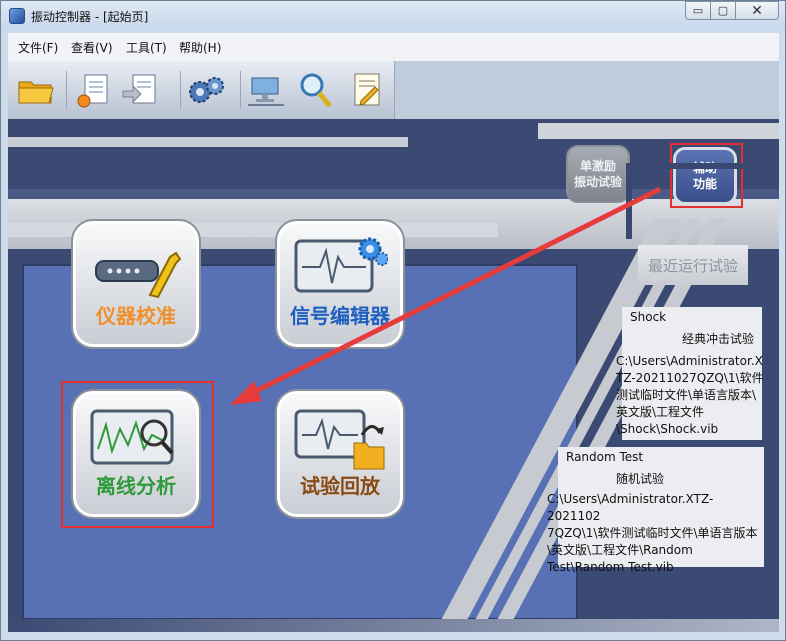 This screenshot has height=641, width=786. What do you see at coordinates (90, 17) in the screenshot?
I see `window-title: 振动控制器 - [起始页]` at bounding box center [90, 17].